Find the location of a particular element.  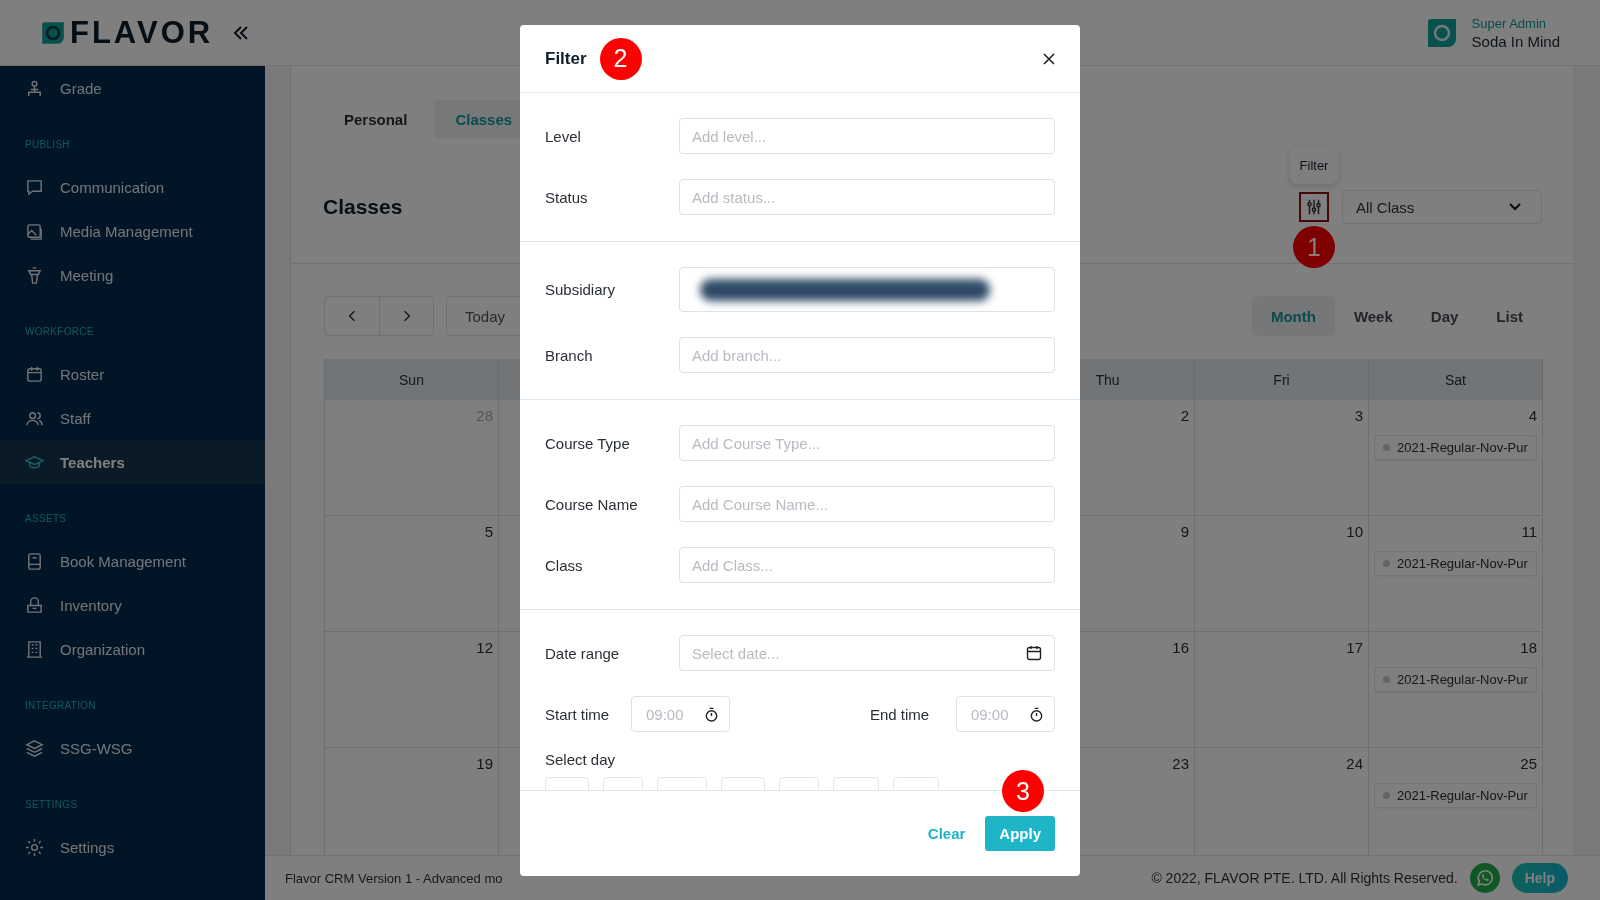

column-header: Sat is located at coordinates (1456, 379).